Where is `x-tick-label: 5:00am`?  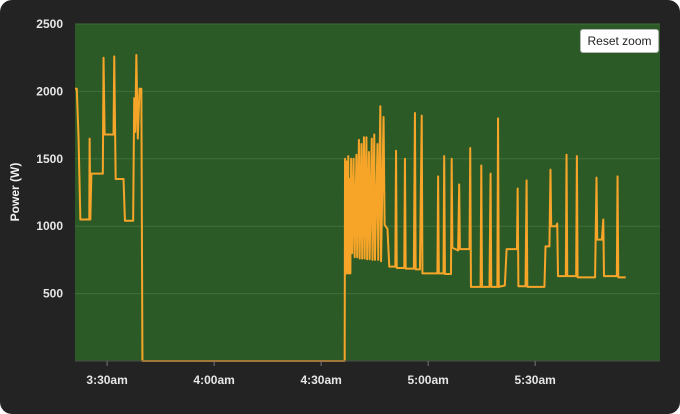
x-tick-label: 5:00am is located at coordinates (427, 380).